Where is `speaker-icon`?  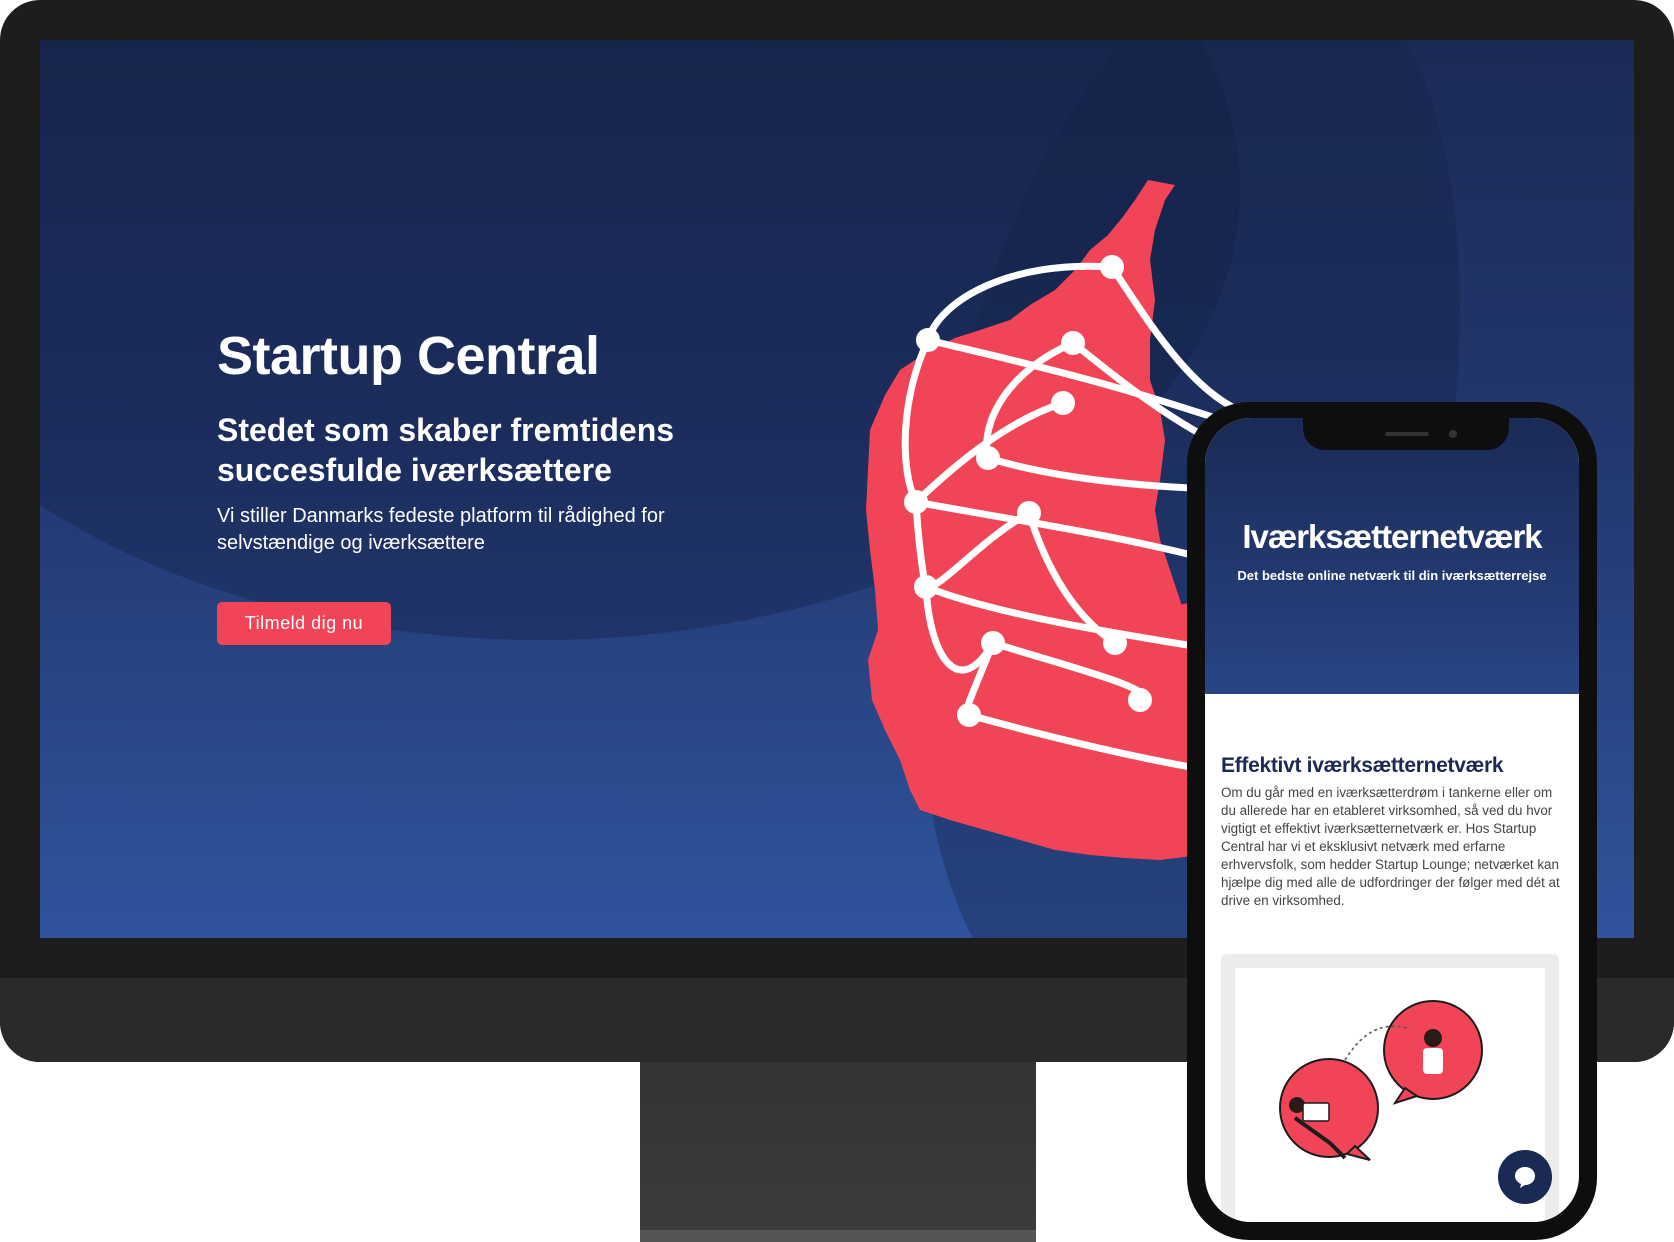
speaker-icon is located at coordinates (1407, 434).